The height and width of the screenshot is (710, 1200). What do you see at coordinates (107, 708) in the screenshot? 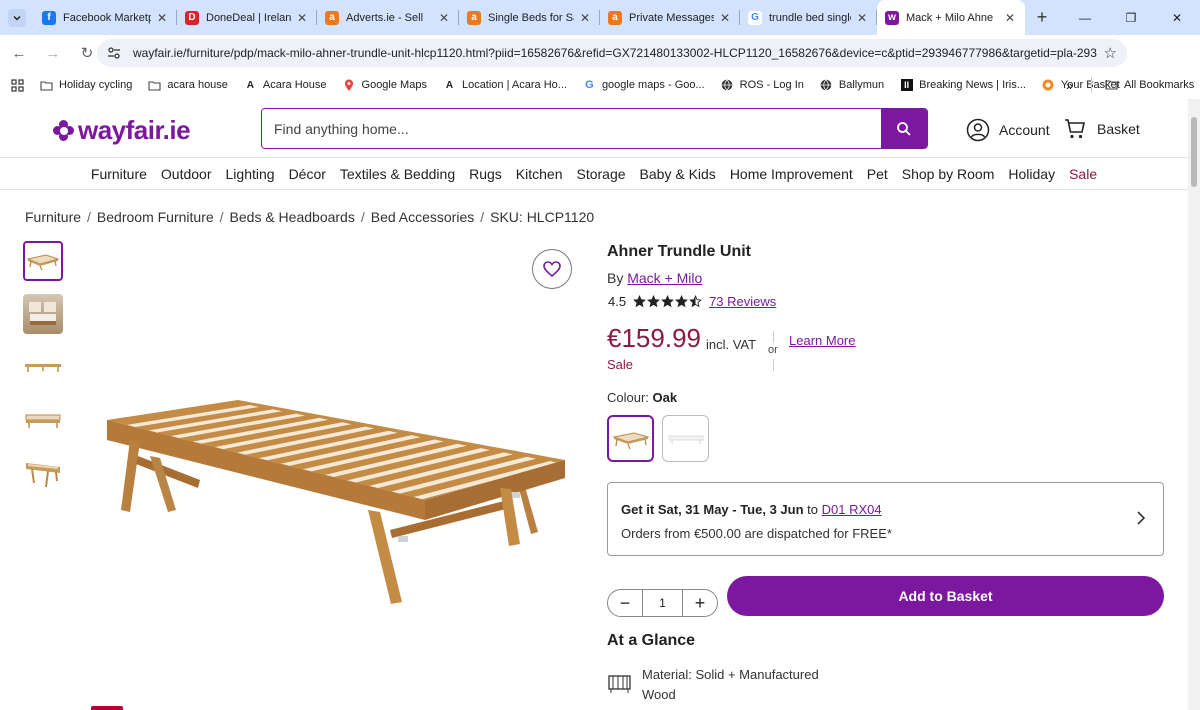
I see `feedback-tab` at bounding box center [107, 708].